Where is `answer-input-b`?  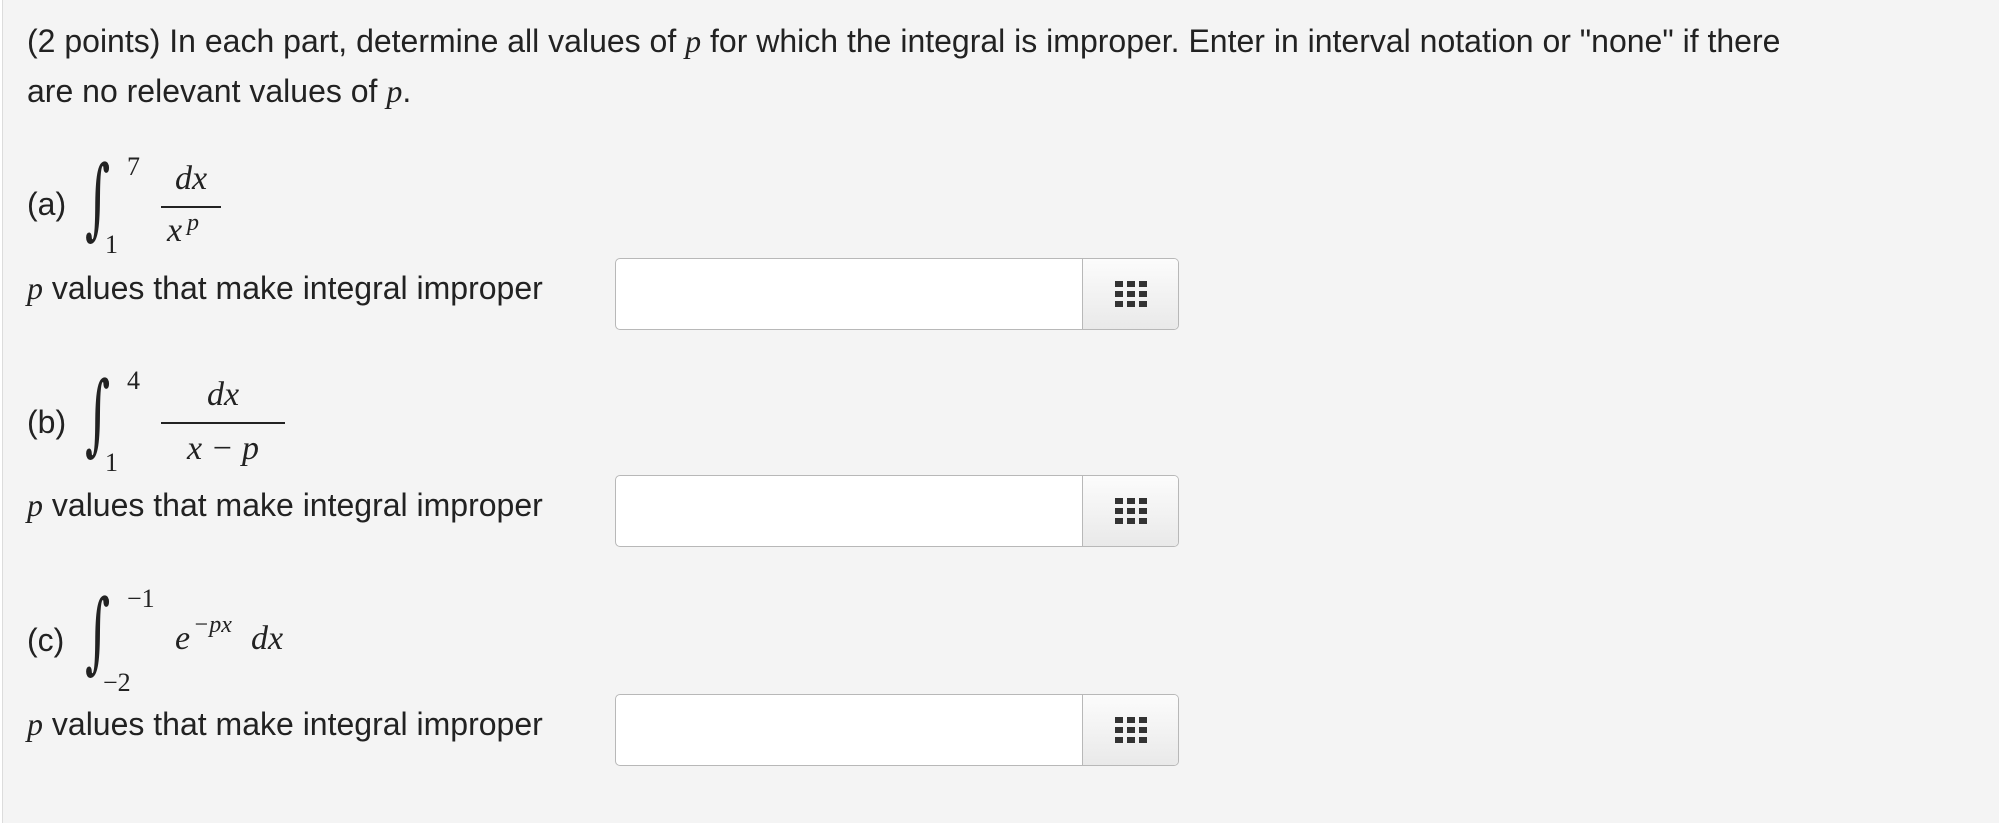 answer-input-b is located at coordinates (849, 511).